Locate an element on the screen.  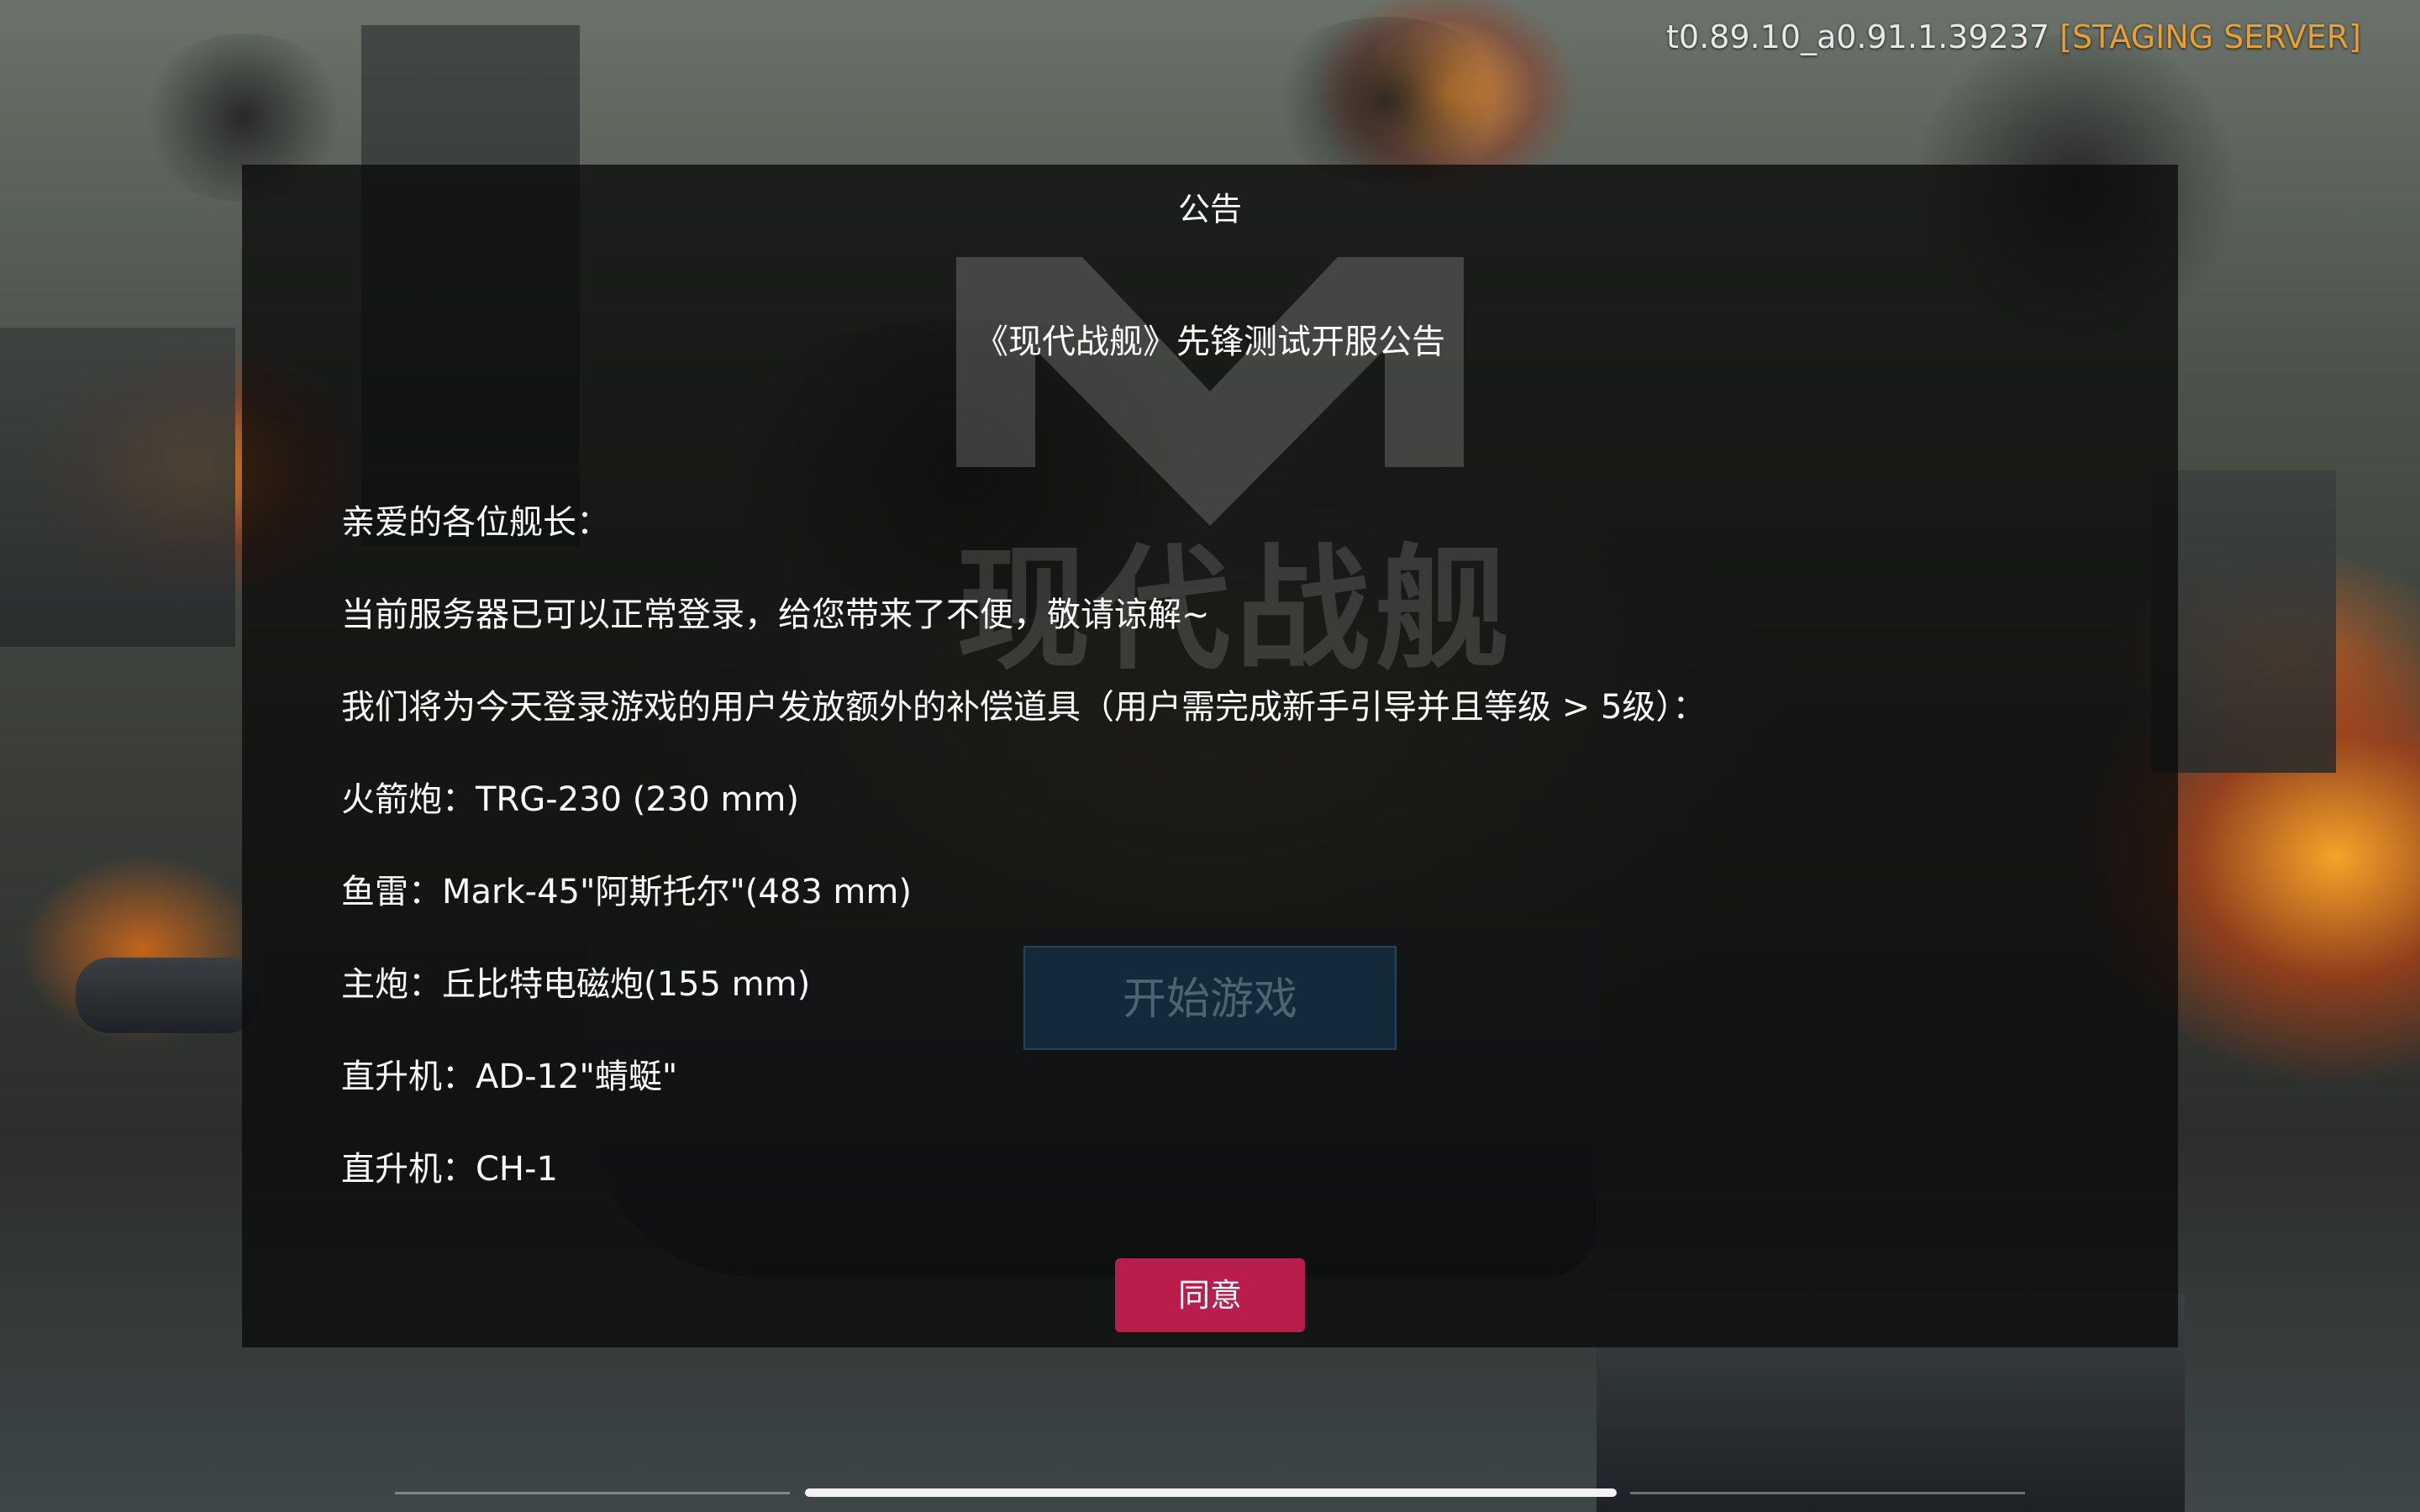
notice-line: 鱼雷：Mark-45"阿斯托尔"(483 mm) is located at coordinates (627, 892).